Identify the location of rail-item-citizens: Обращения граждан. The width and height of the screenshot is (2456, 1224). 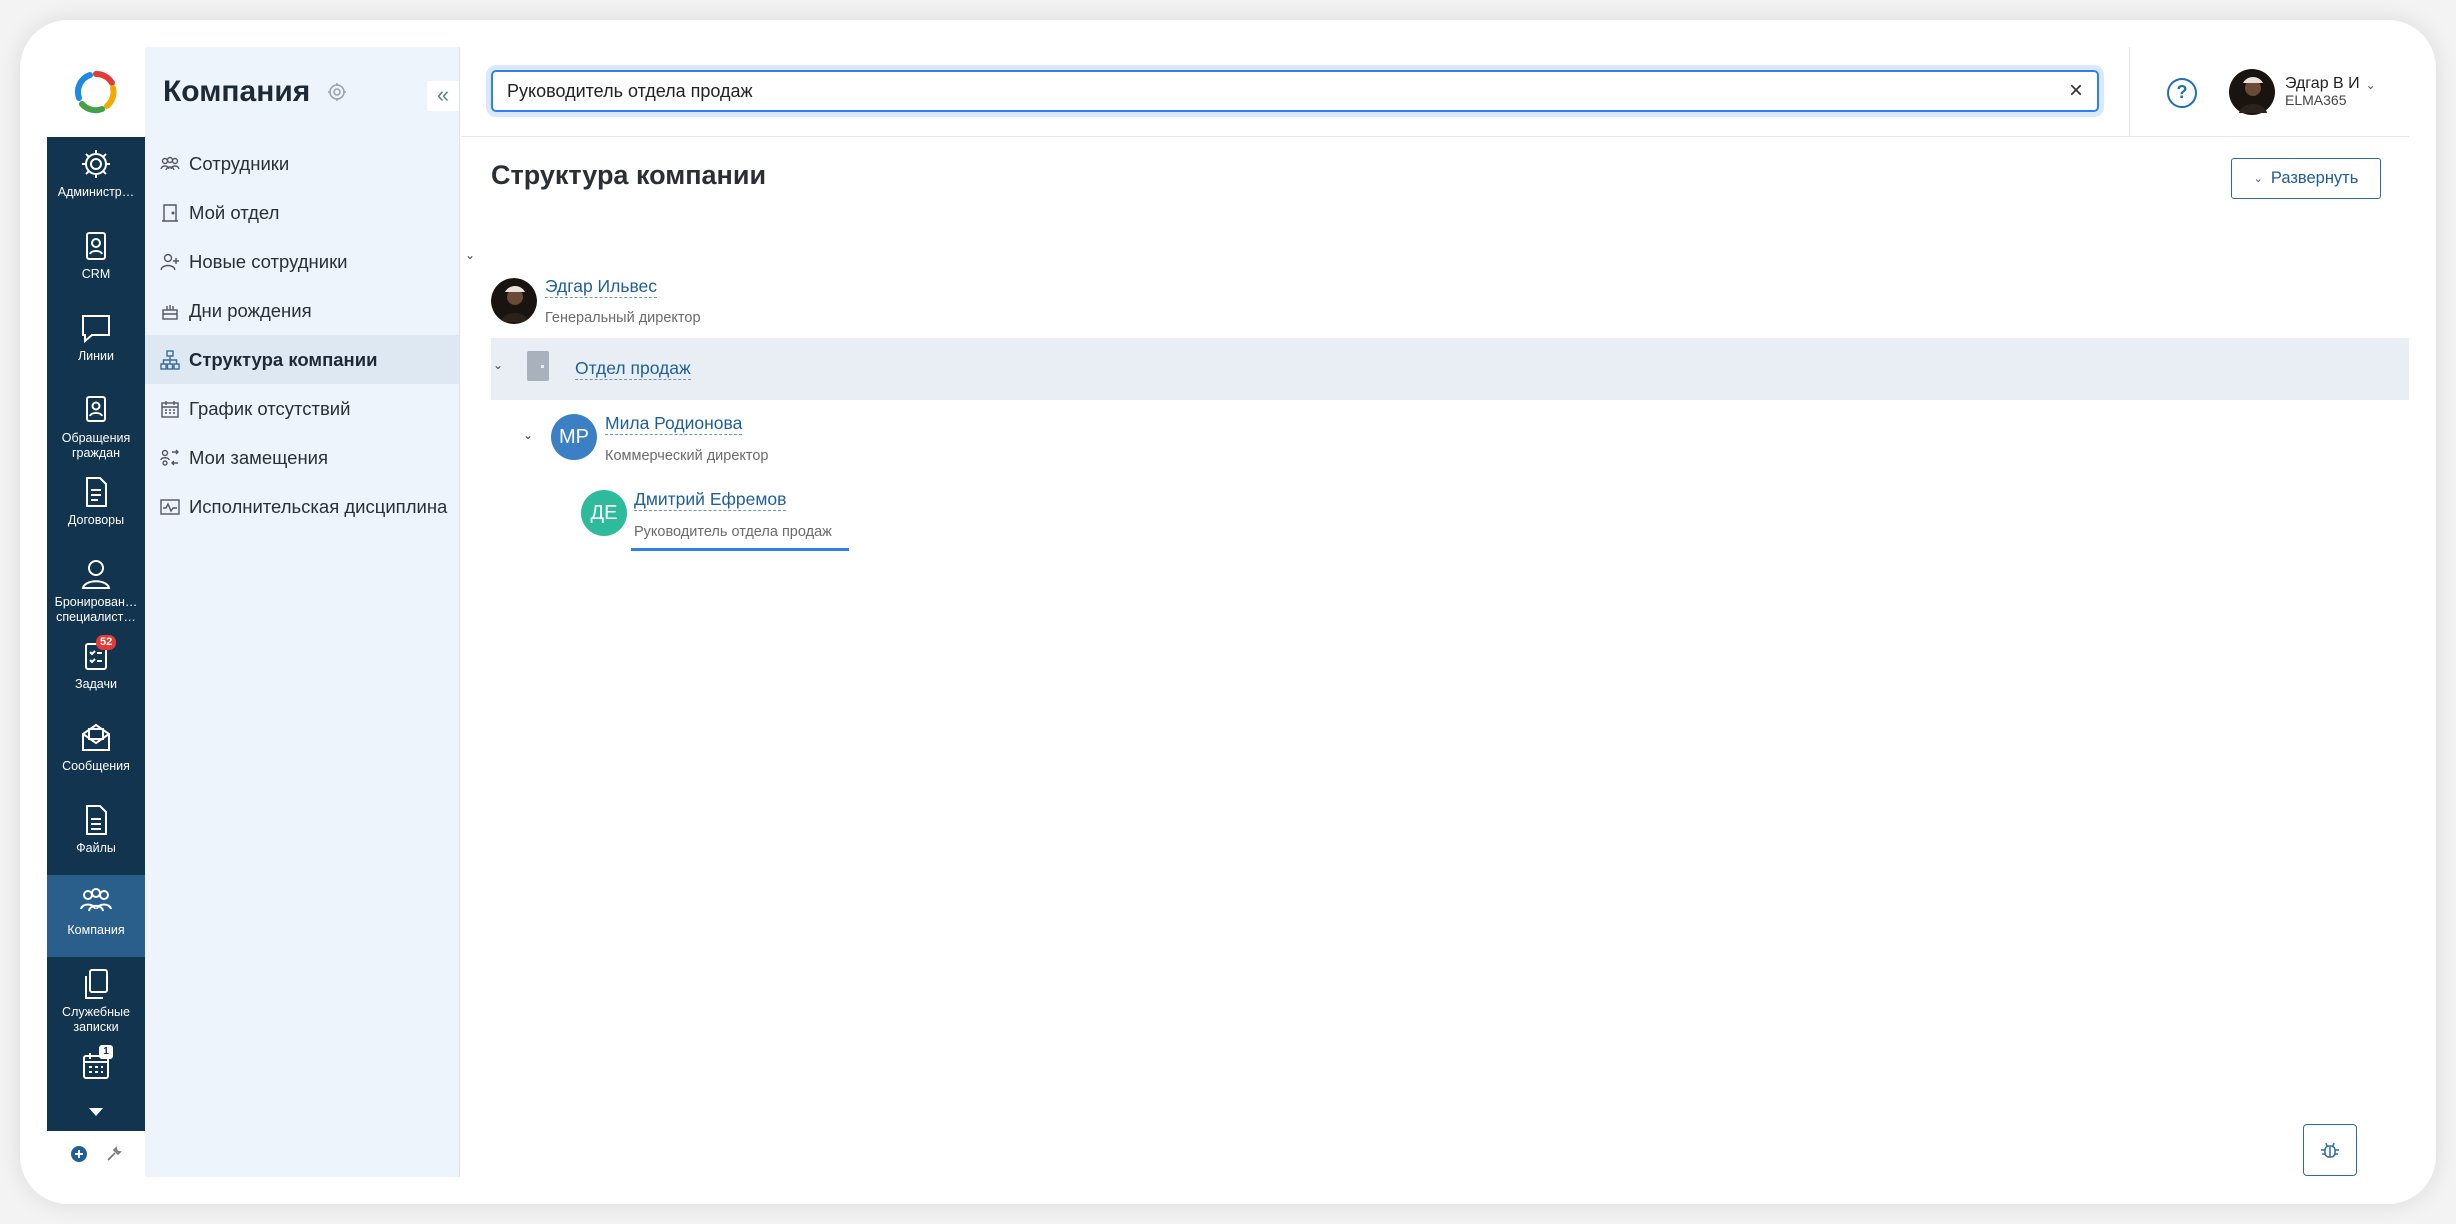
(96, 424).